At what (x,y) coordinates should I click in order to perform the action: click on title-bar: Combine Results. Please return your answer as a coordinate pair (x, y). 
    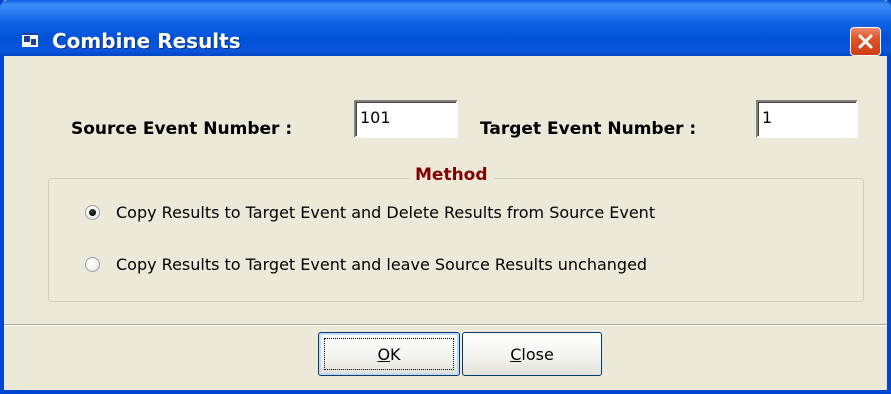
    Looking at the image, I should click on (445, 28).